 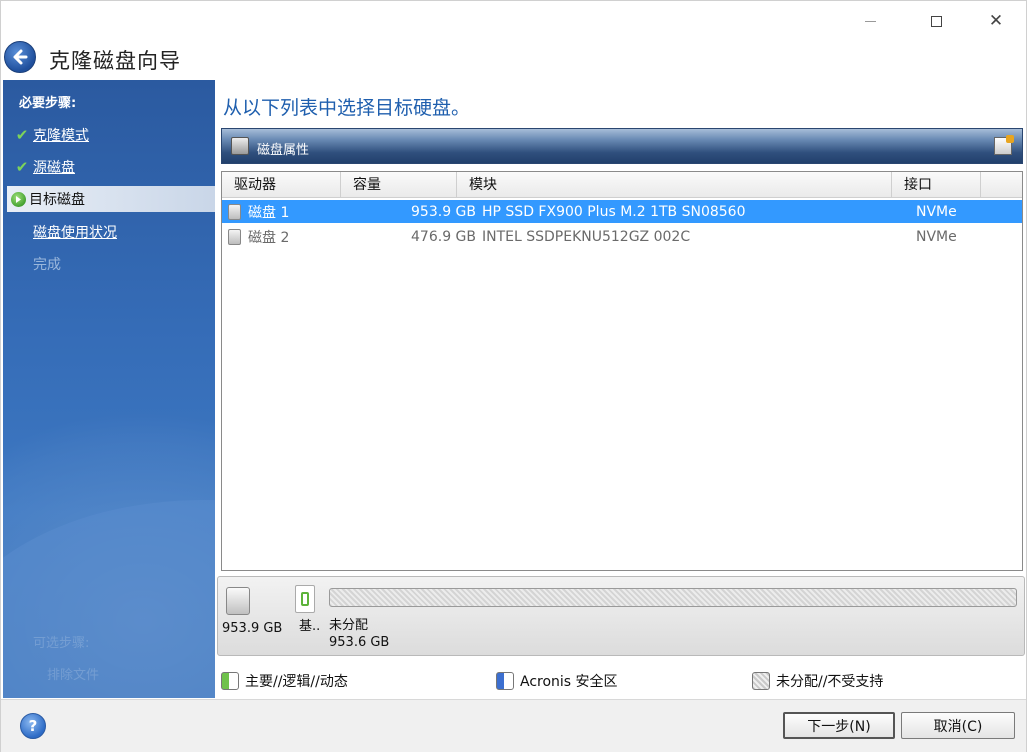 What do you see at coordinates (115, 61) in the screenshot?
I see `wizard-title: 克隆磁盘向导` at bounding box center [115, 61].